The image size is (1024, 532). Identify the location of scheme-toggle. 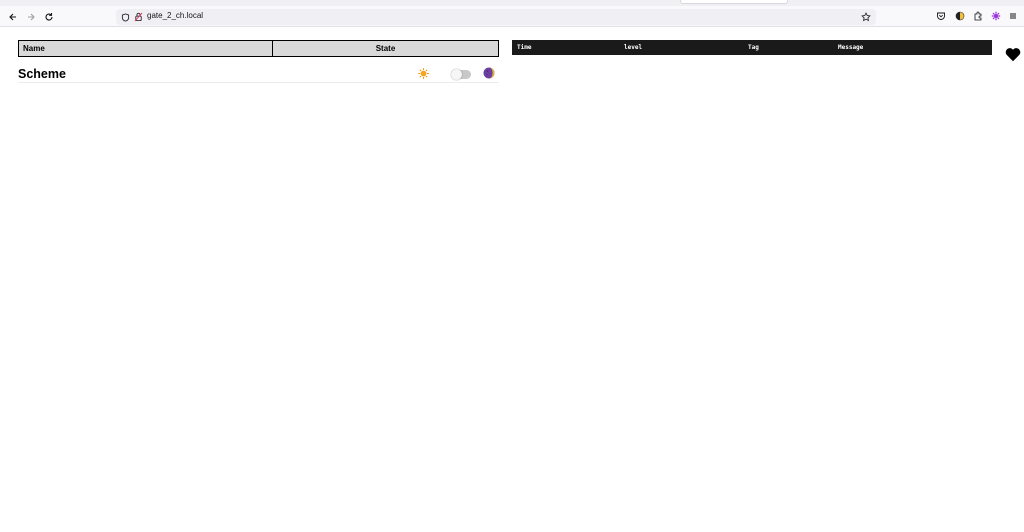
(461, 74).